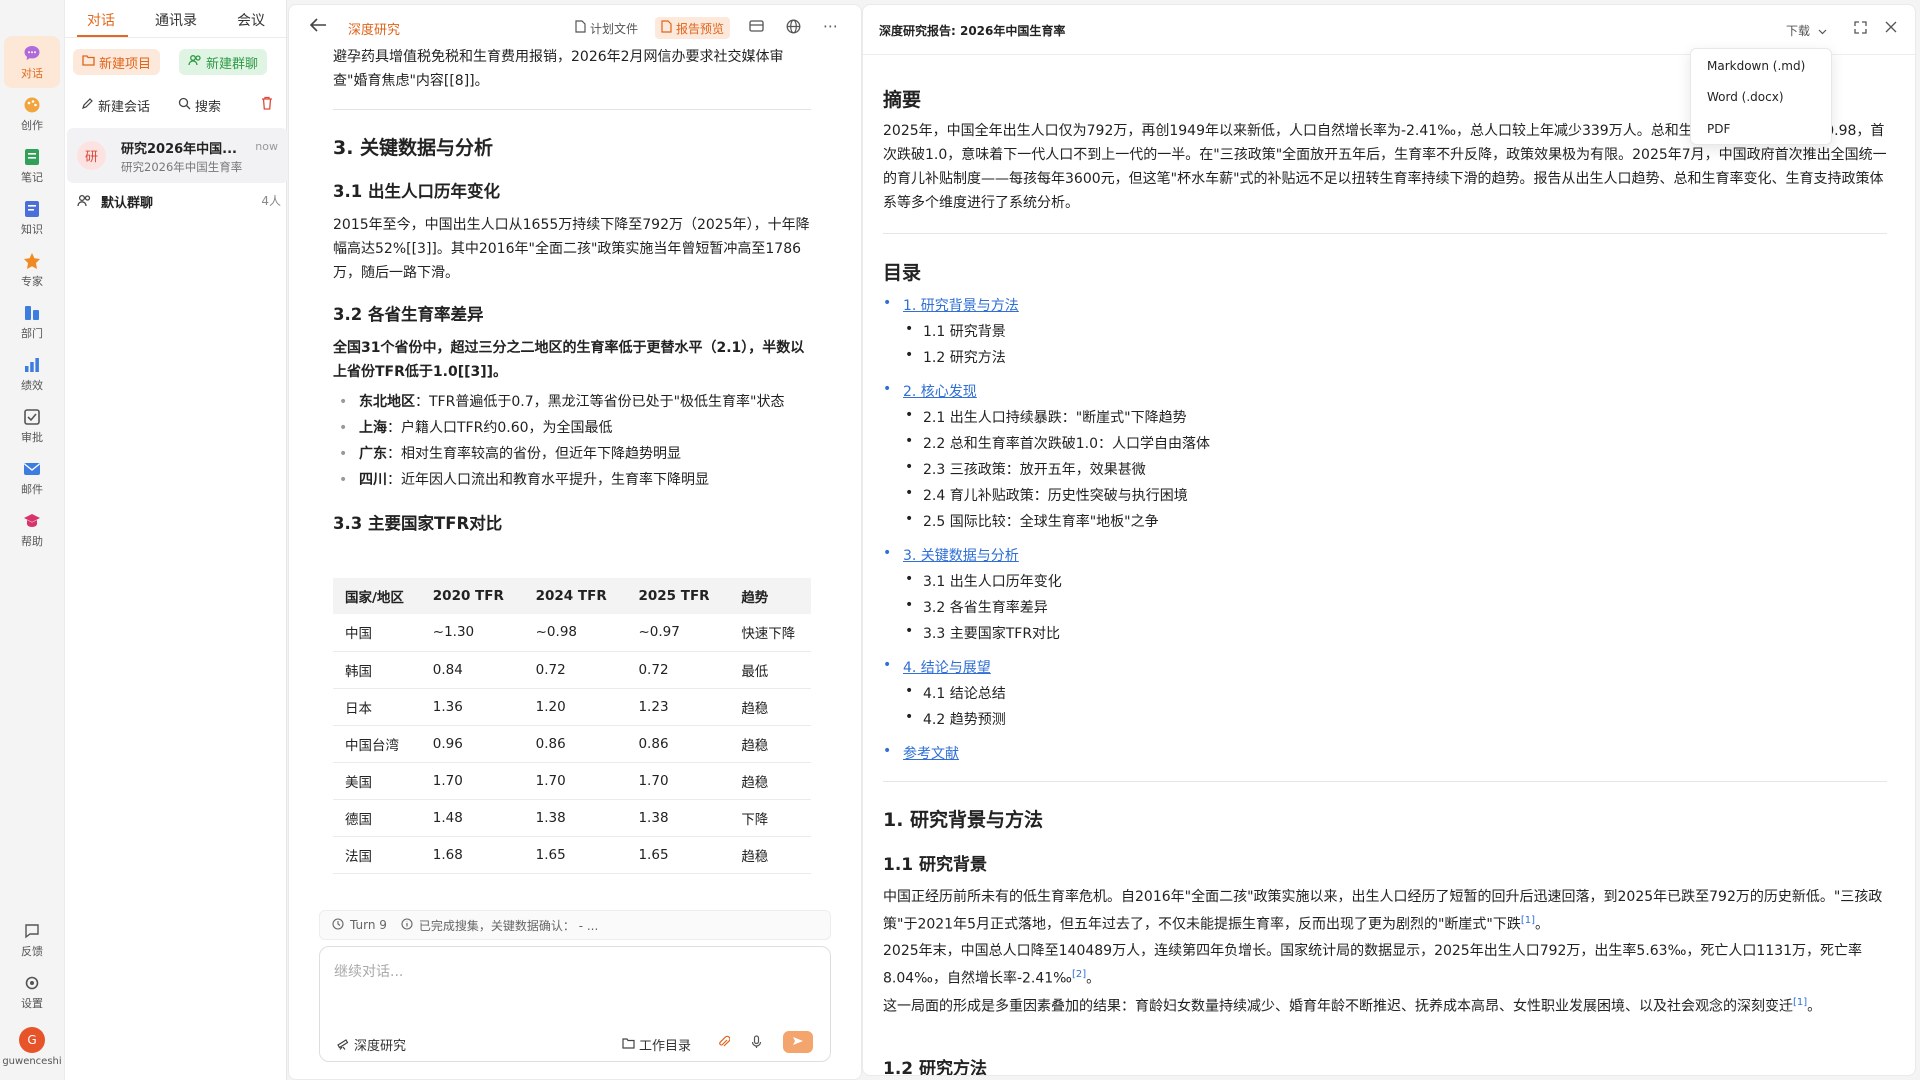 The height and width of the screenshot is (1080, 1920). What do you see at coordinates (1045, 495) in the screenshot?
I see `toc-subitem: 2.4 育儿补贴政策：历史性突破与执行困境` at bounding box center [1045, 495].